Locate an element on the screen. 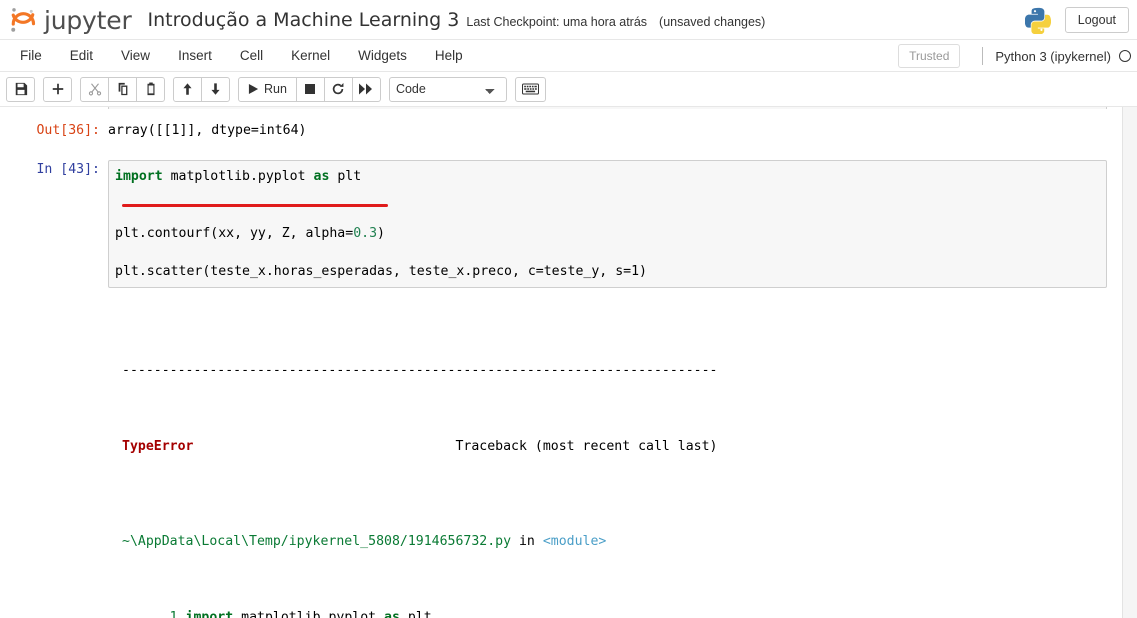  logout-button: Logout is located at coordinates (1096, 20).